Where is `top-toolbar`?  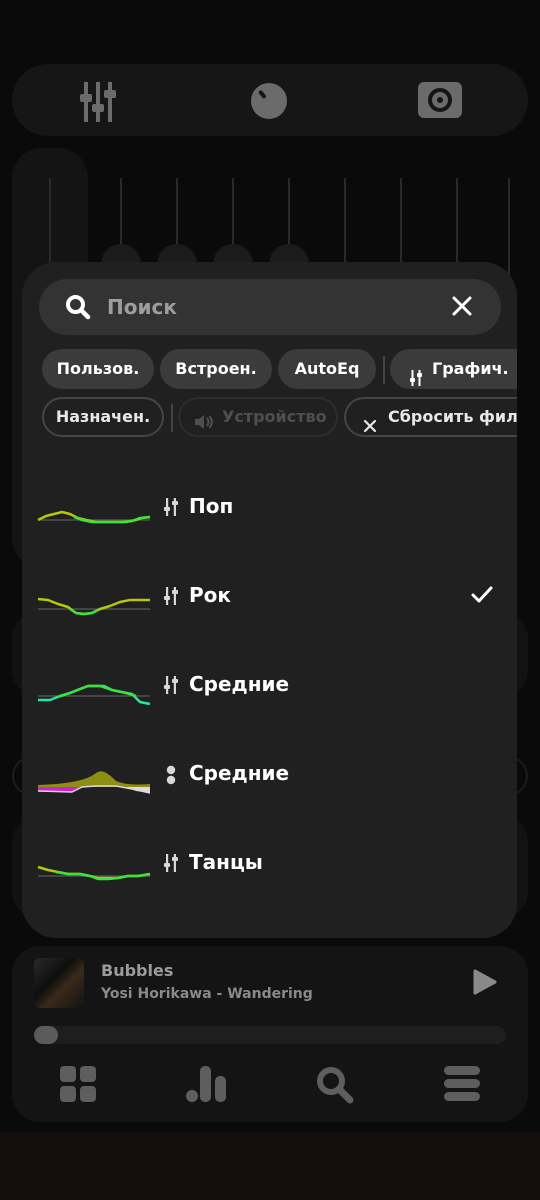
top-toolbar is located at coordinates (270, 100).